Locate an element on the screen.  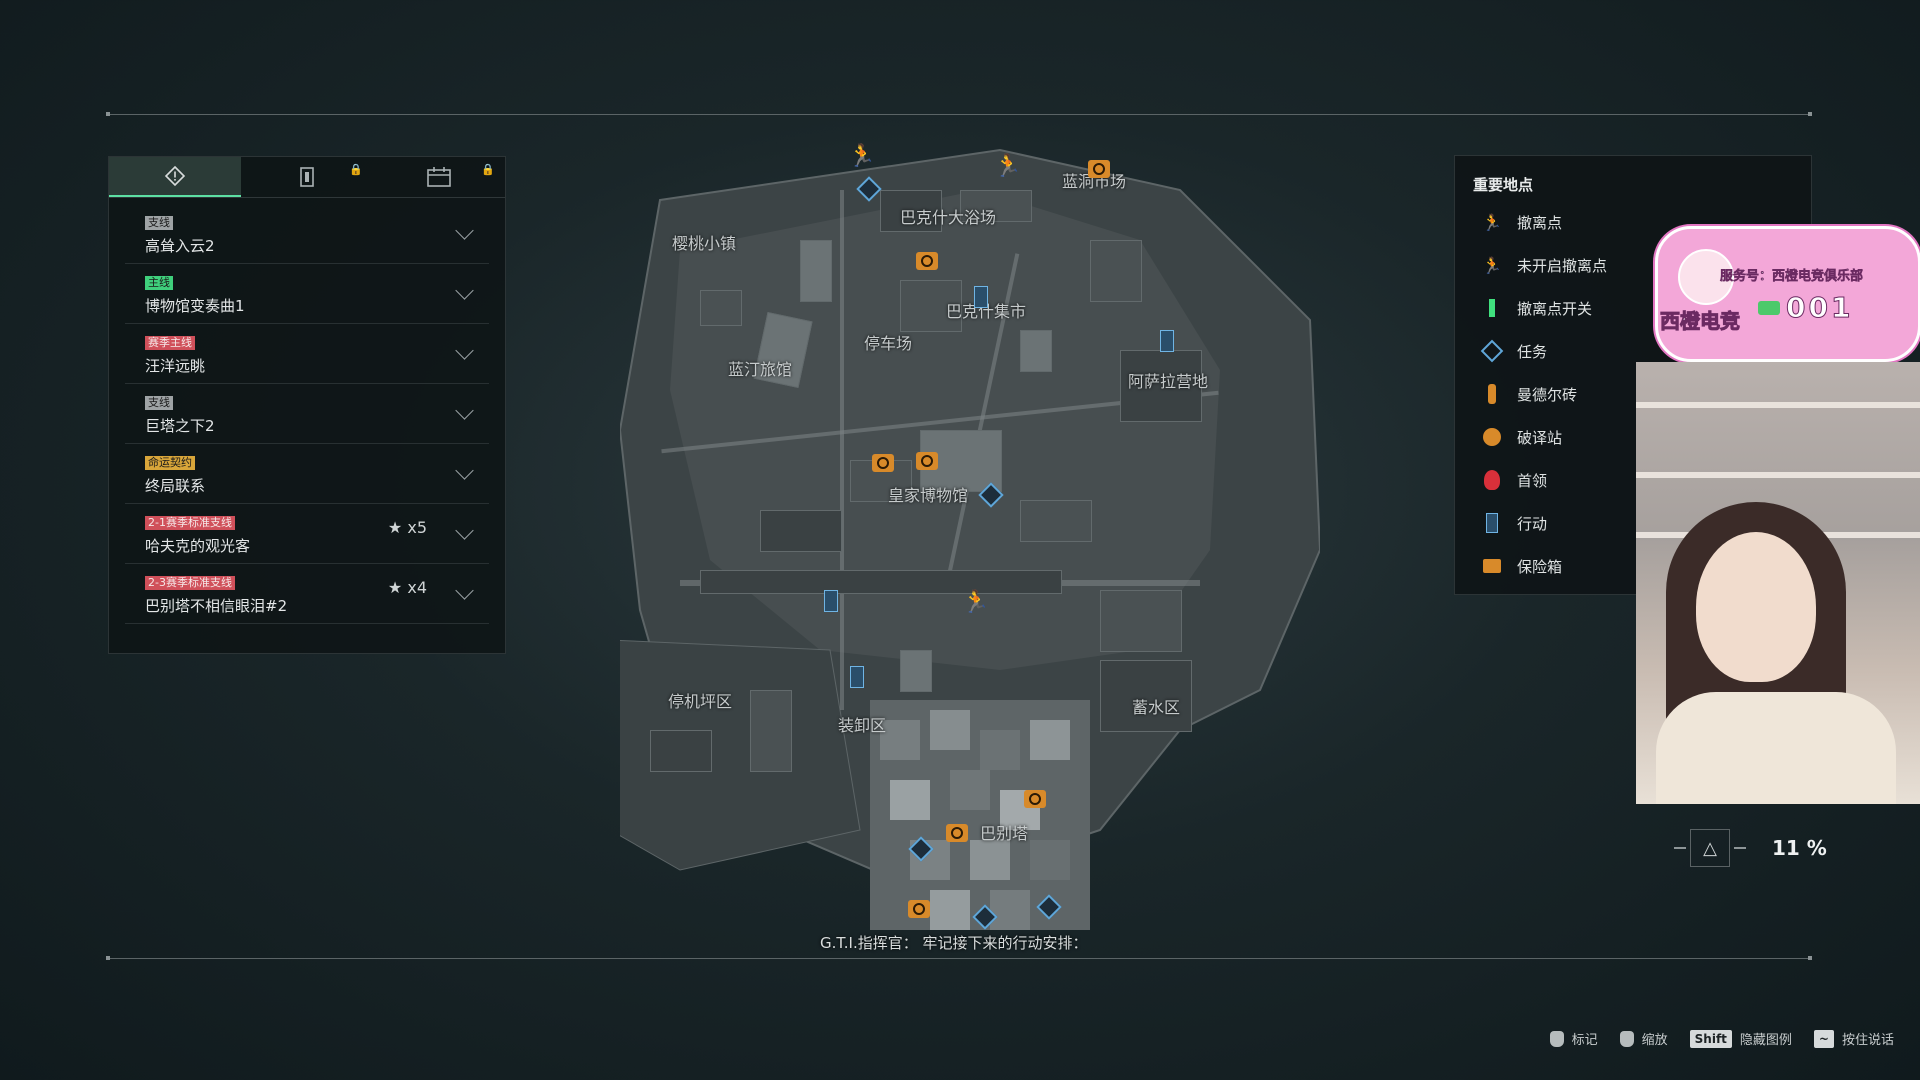
map-label-museum: 皇家博物馆 is located at coordinates (928, 495).